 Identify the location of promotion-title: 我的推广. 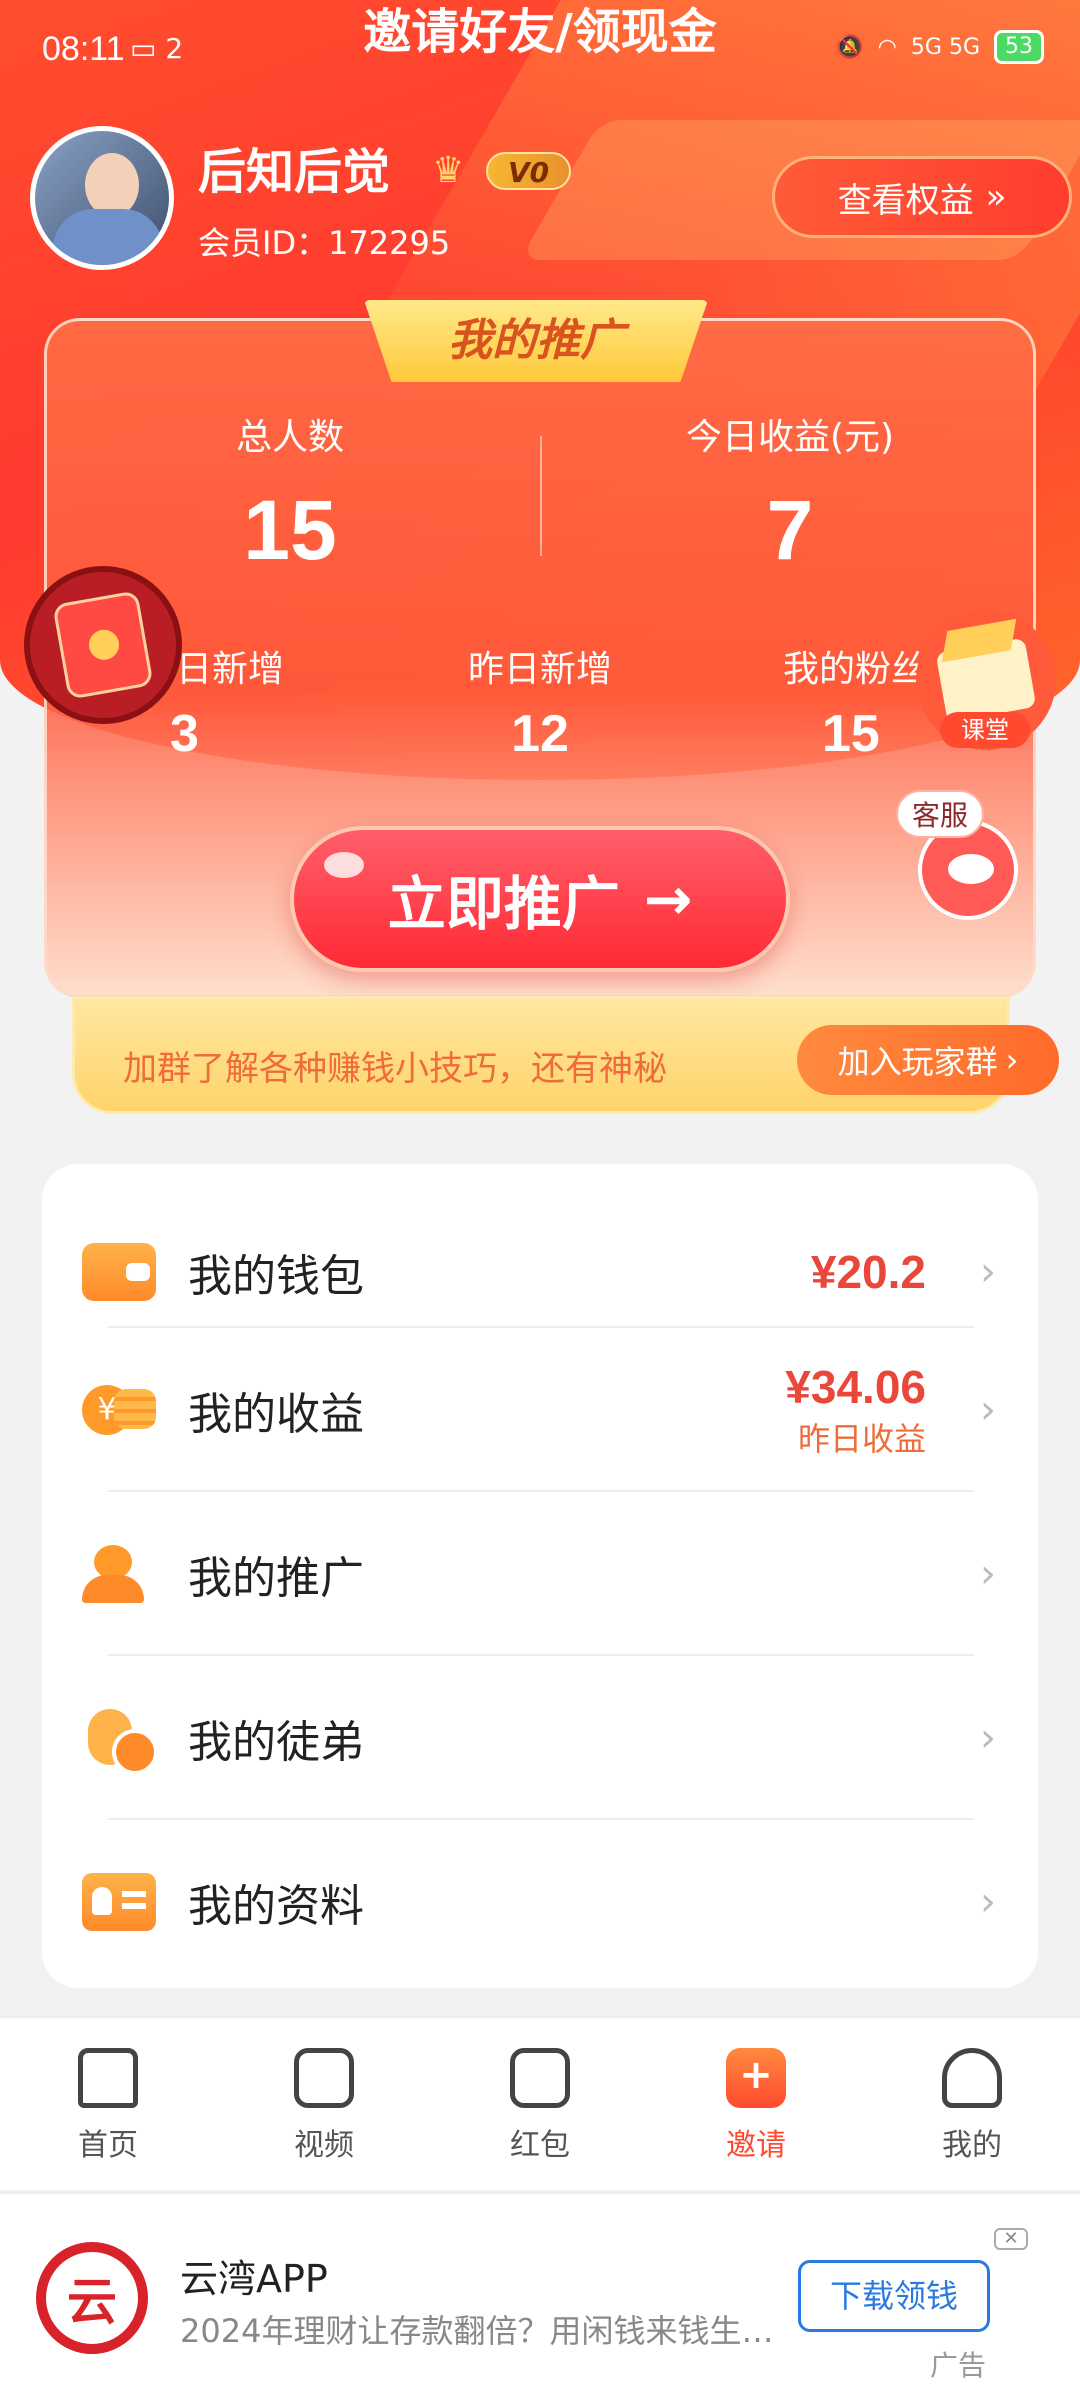
(536, 341).